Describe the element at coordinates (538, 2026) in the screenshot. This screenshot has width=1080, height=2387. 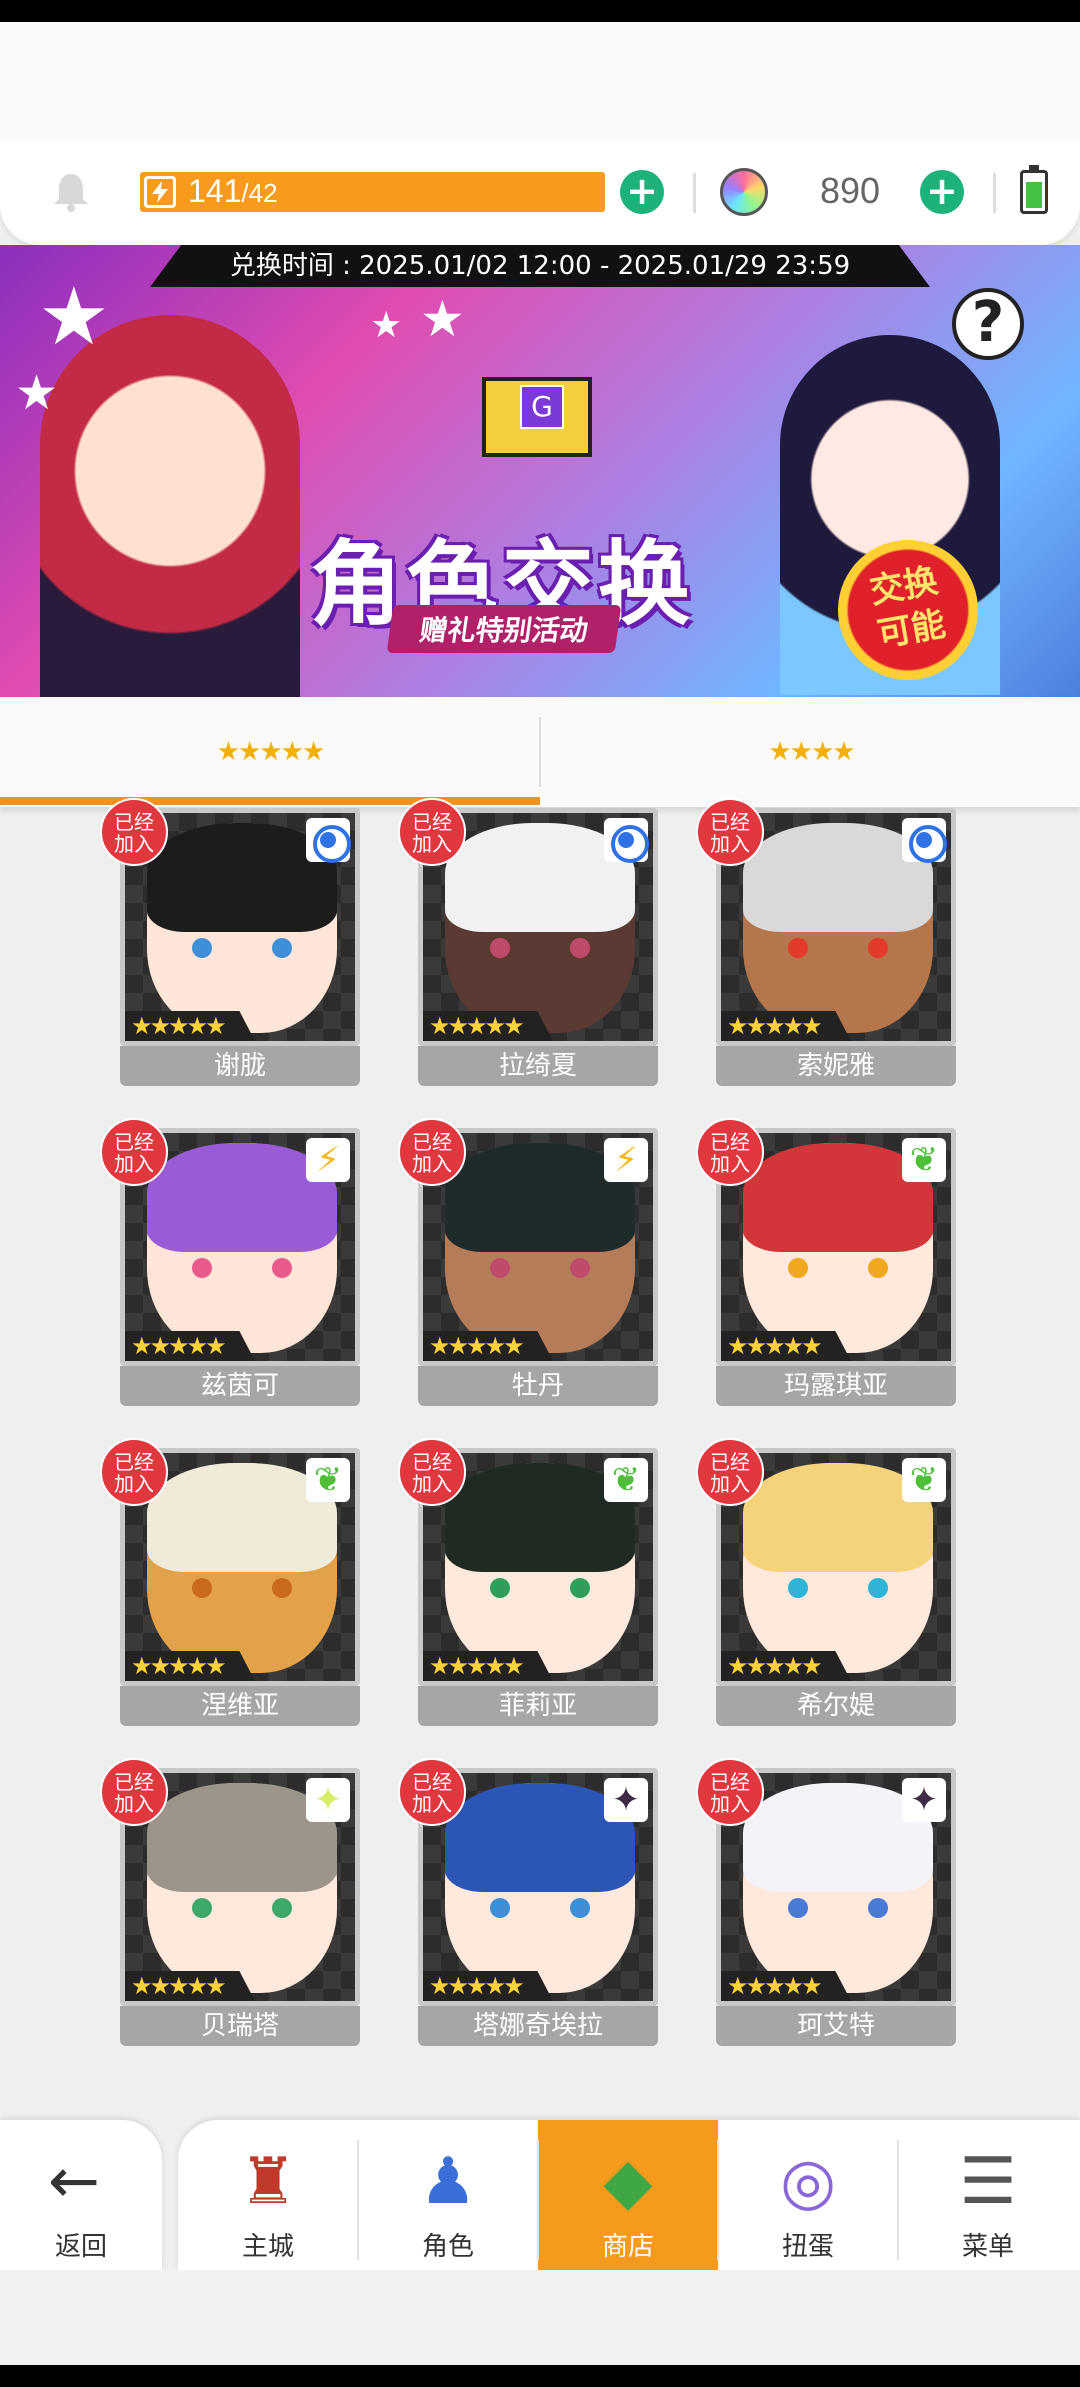
I see `character-name: 塔娜奇埃拉` at that location.